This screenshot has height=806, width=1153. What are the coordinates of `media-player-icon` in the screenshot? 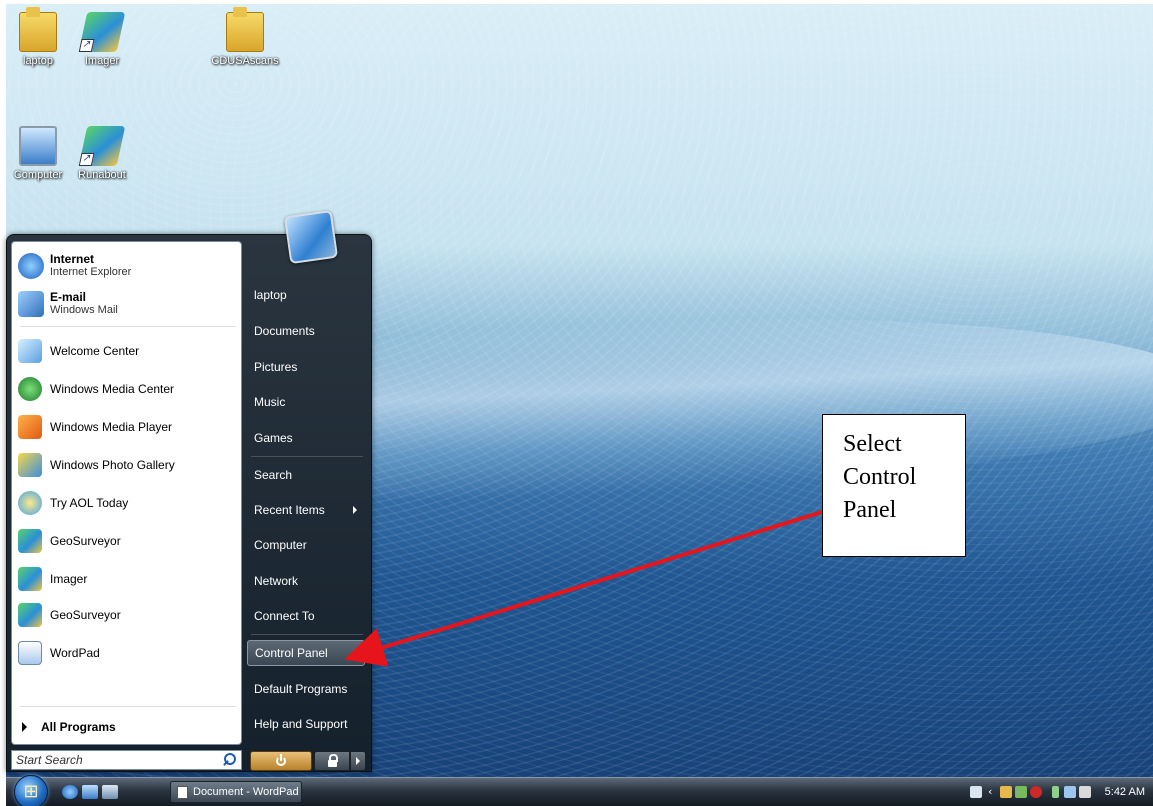 It's located at (30, 427).